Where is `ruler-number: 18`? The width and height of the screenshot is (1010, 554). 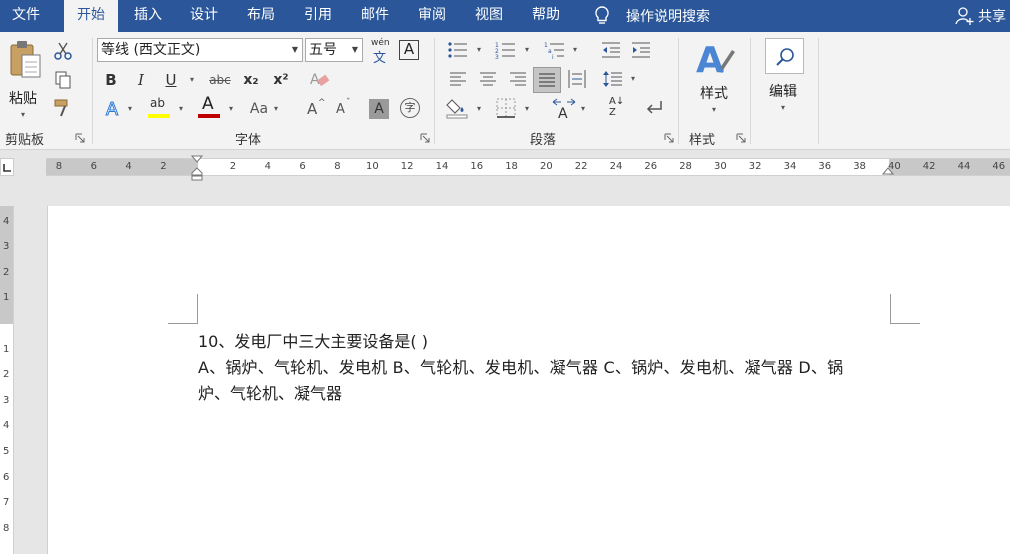 ruler-number: 18 is located at coordinates (511, 166).